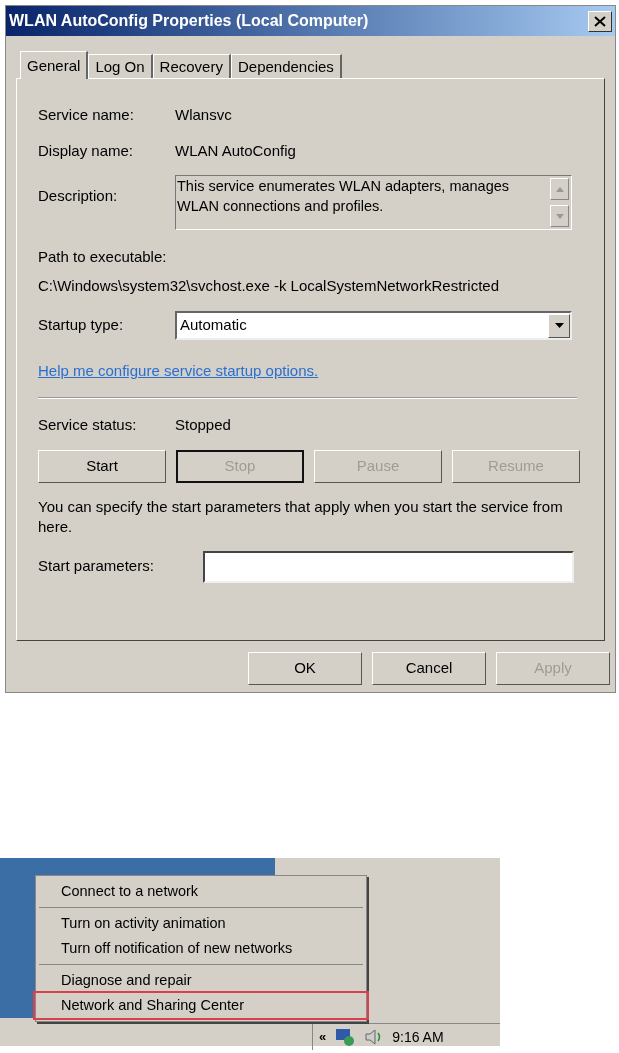 The width and height of the screenshot is (619, 1053). I want to click on network-icon, so click(345, 1037).